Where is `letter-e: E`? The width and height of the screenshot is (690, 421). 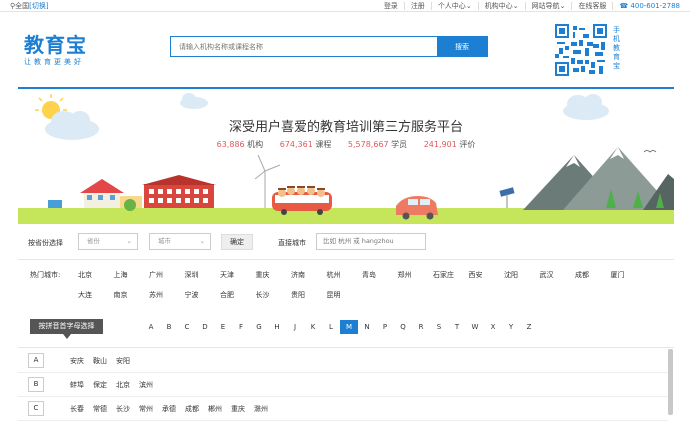 letter-e: E is located at coordinates (223, 327).